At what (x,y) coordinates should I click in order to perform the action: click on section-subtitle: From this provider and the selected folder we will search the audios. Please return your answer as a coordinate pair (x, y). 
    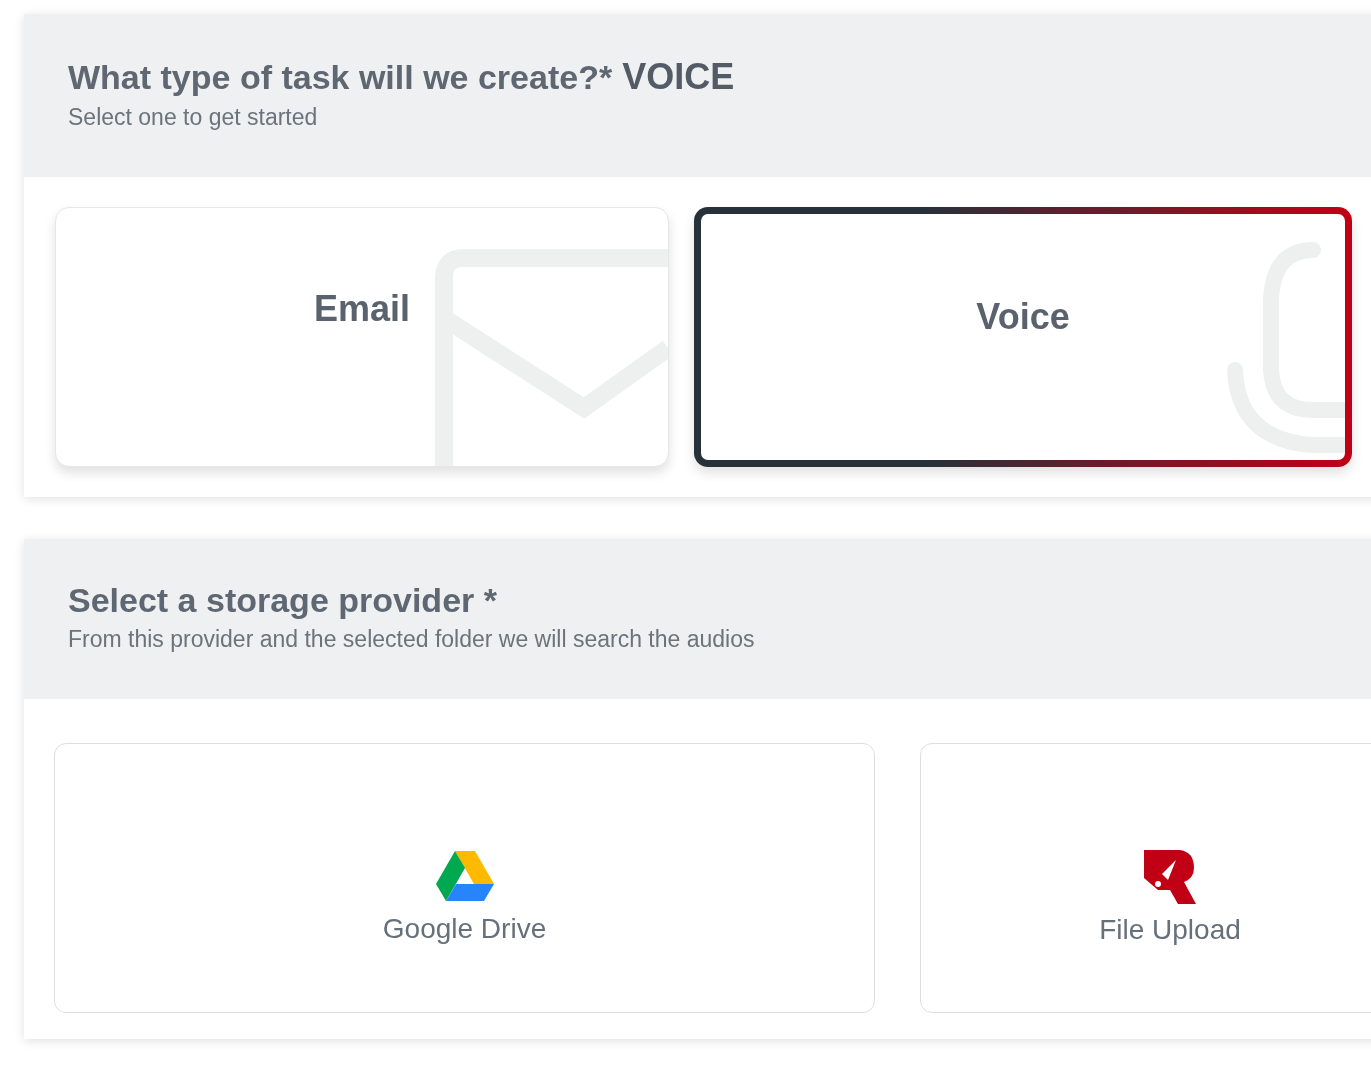
    Looking at the image, I should click on (412, 639).